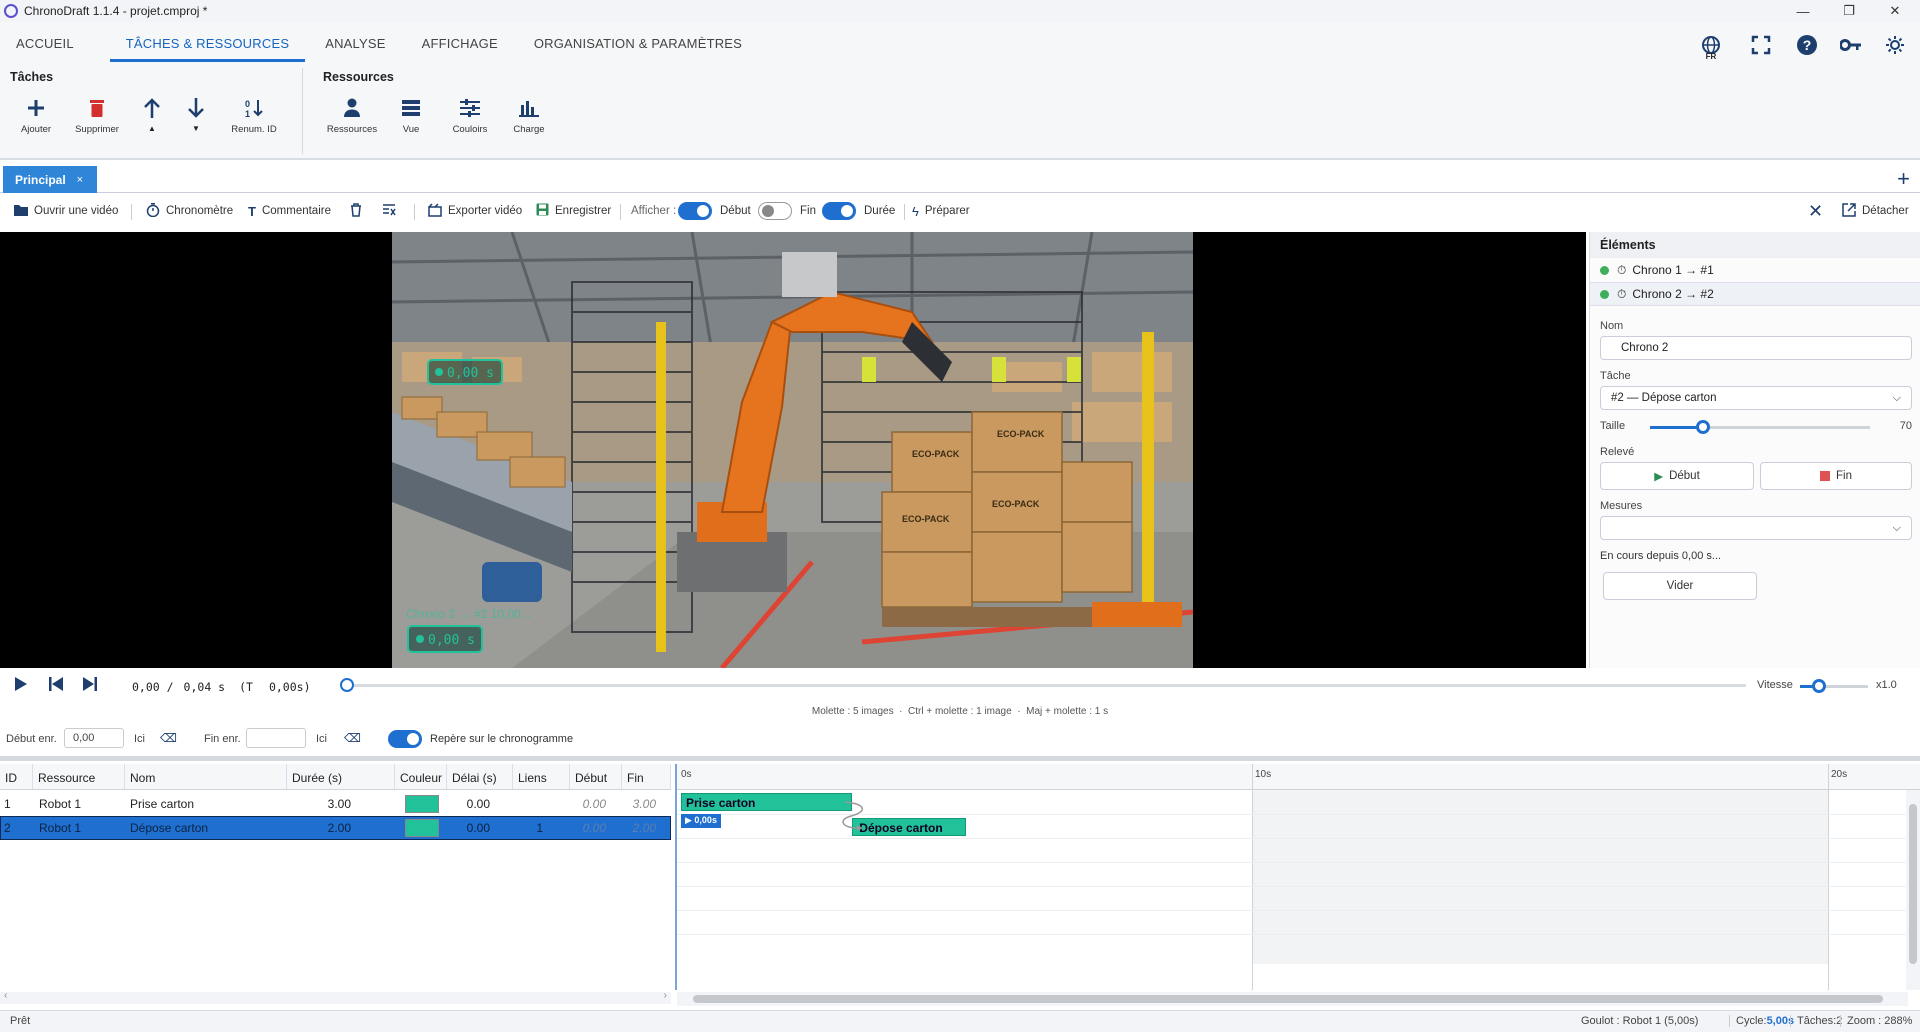 The height and width of the screenshot is (1032, 1920). What do you see at coordinates (50, 179) in the screenshot?
I see `tab-principal: Principal ×` at bounding box center [50, 179].